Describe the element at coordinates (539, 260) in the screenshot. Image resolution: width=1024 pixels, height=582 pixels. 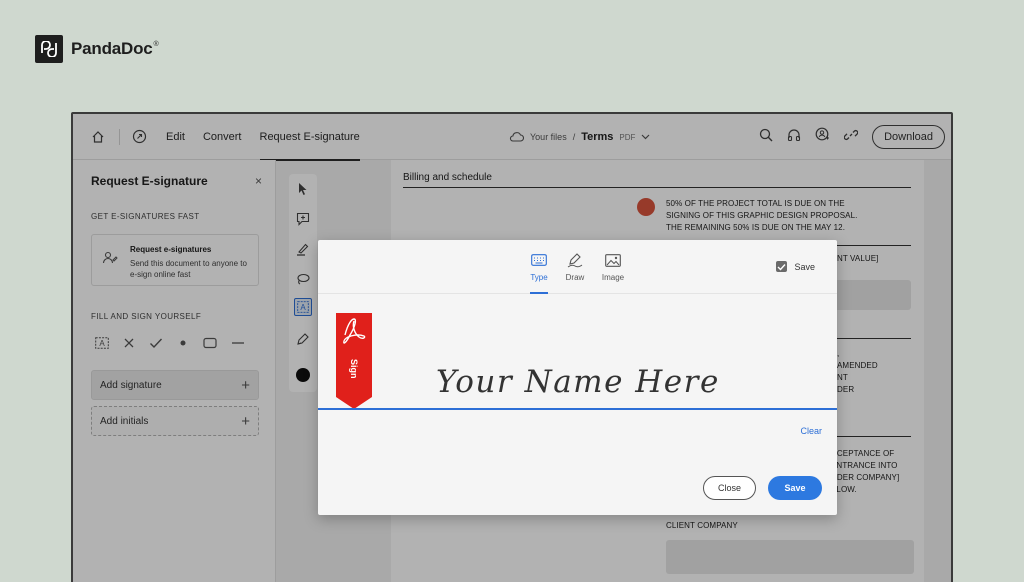
I see `keyboard-icon` at that location.